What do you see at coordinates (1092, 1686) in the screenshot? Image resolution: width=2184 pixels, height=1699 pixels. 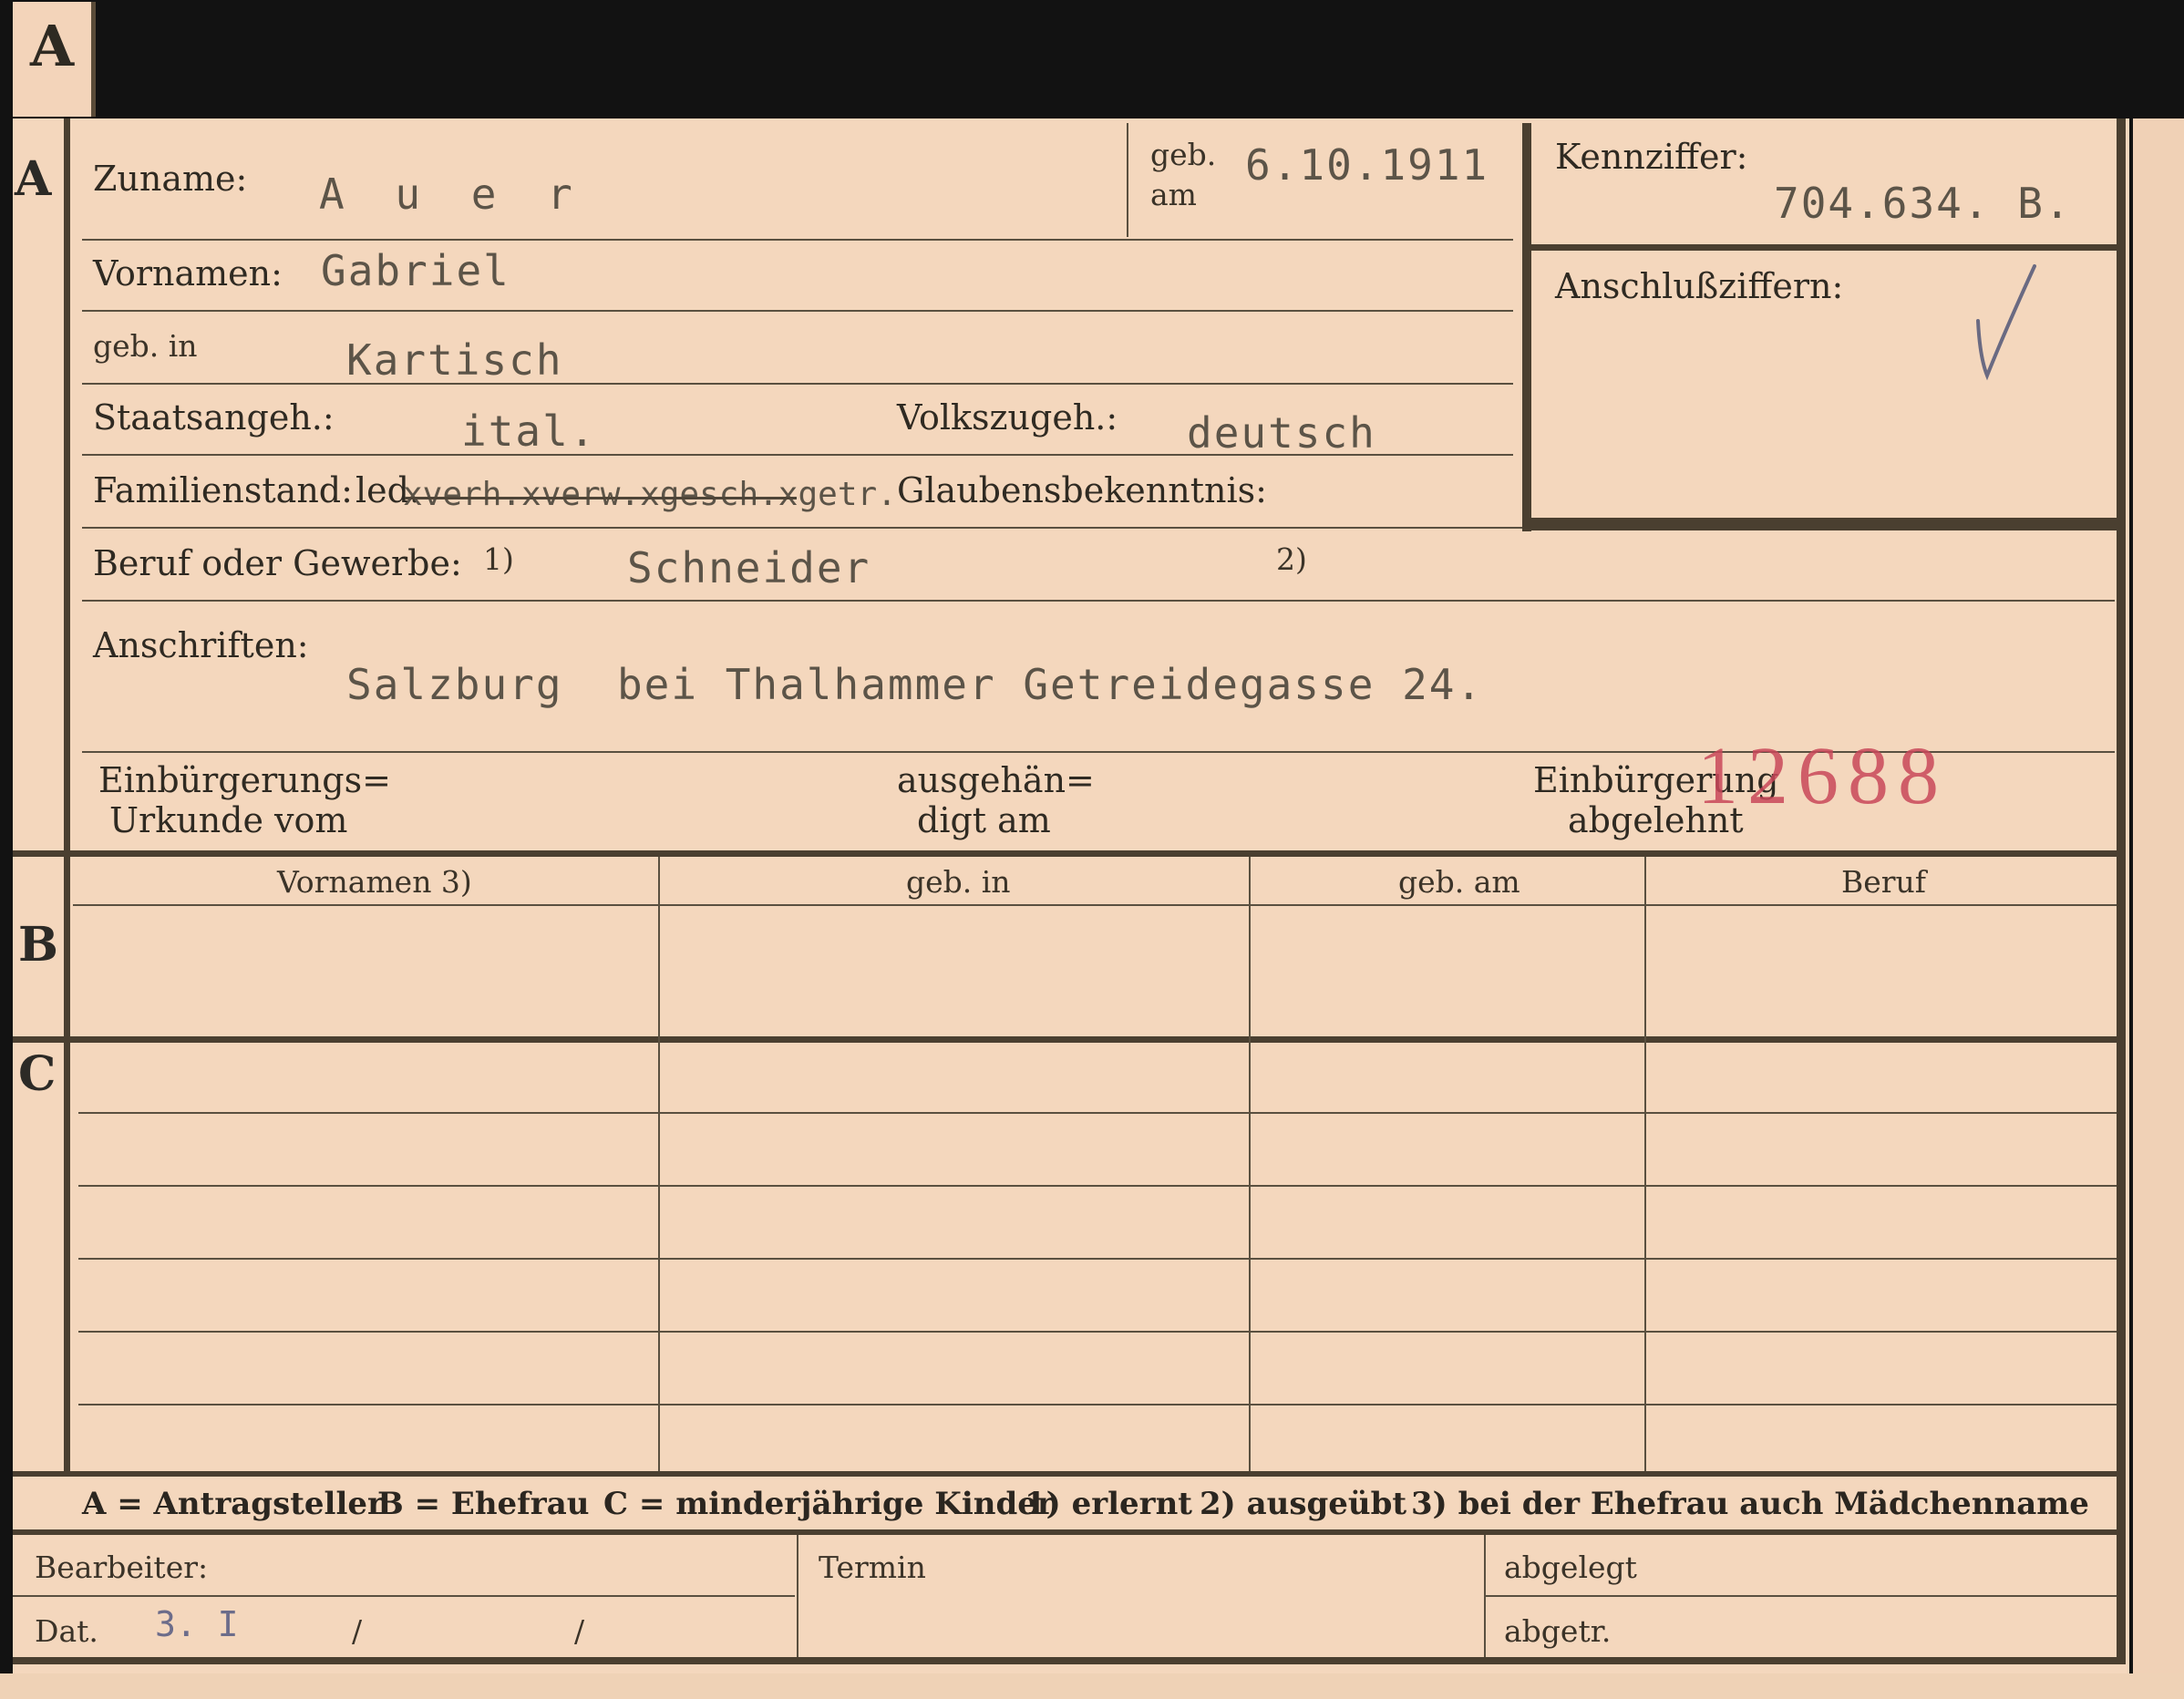 I see `card-edge-bottom` at bounding box center [1092, 1686].